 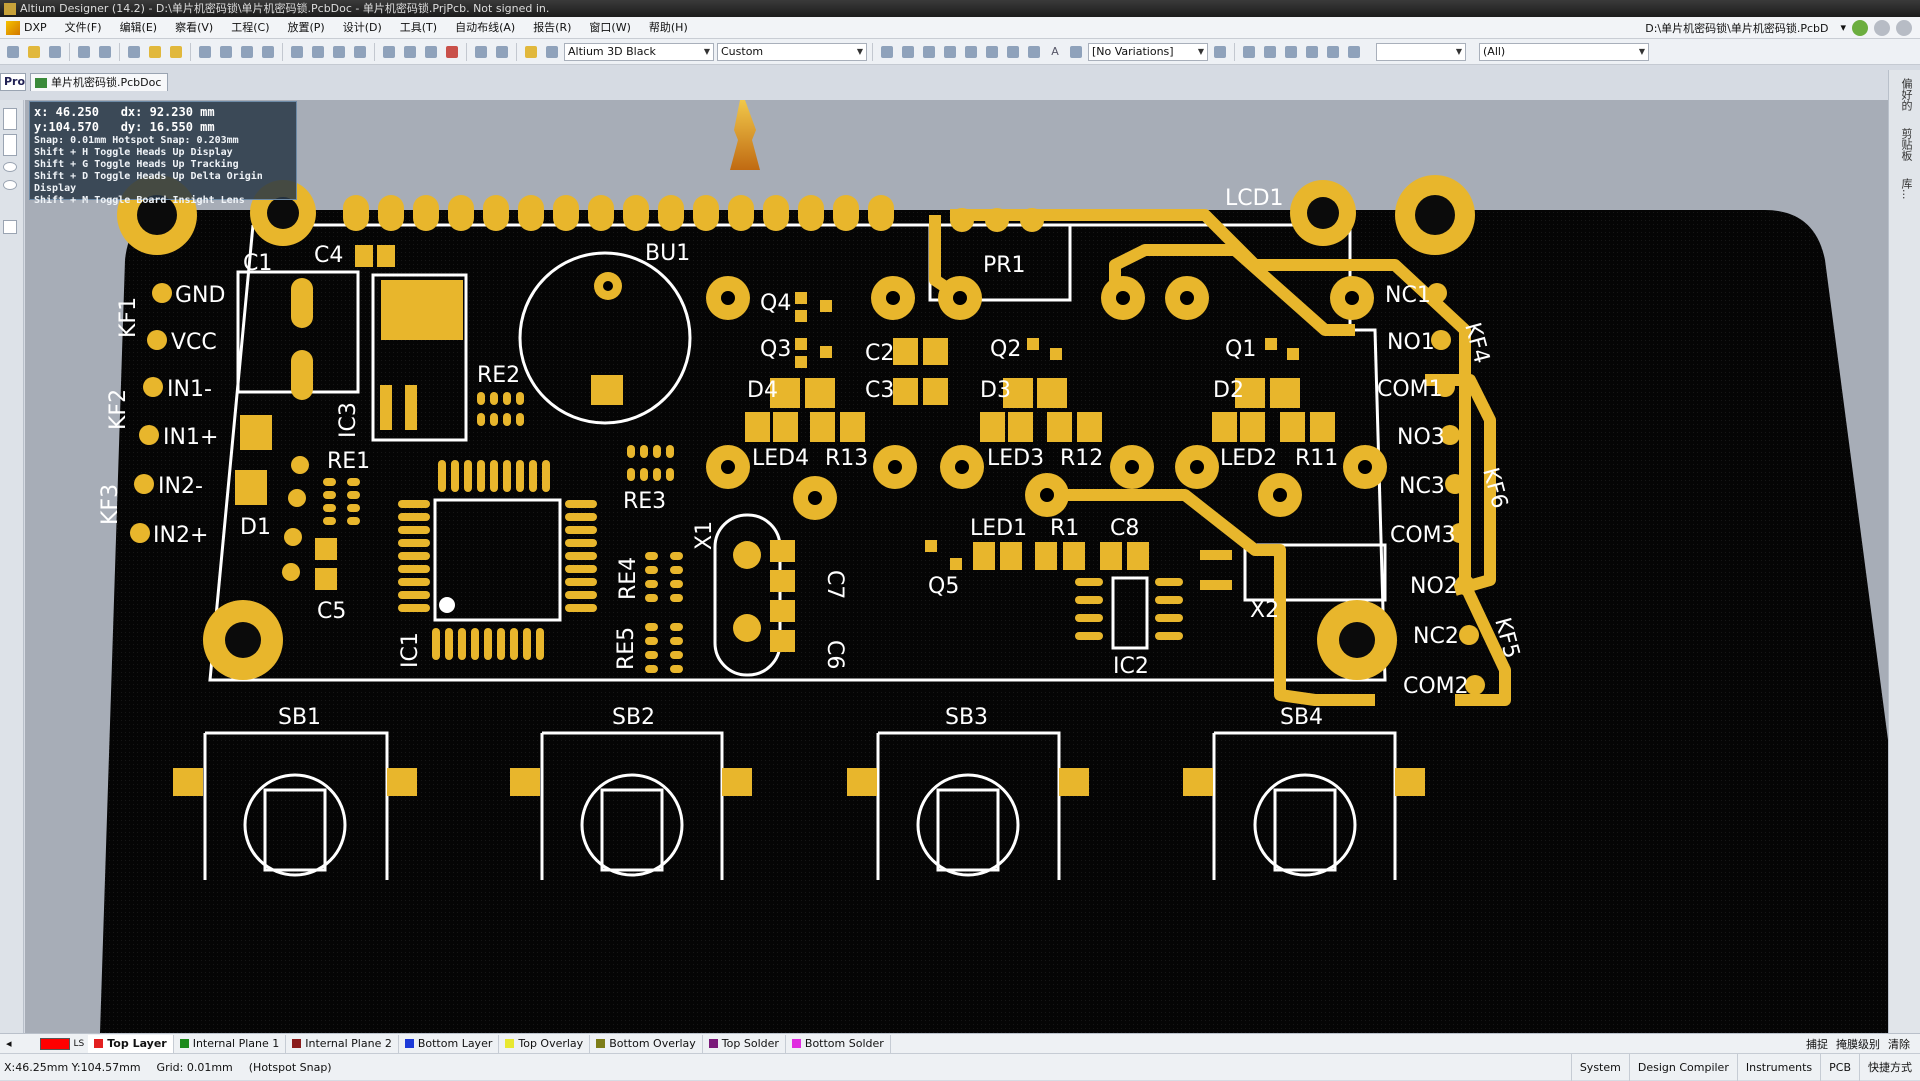 I want to click on menu-window: 窗口(W), so click(x=609, y=28).